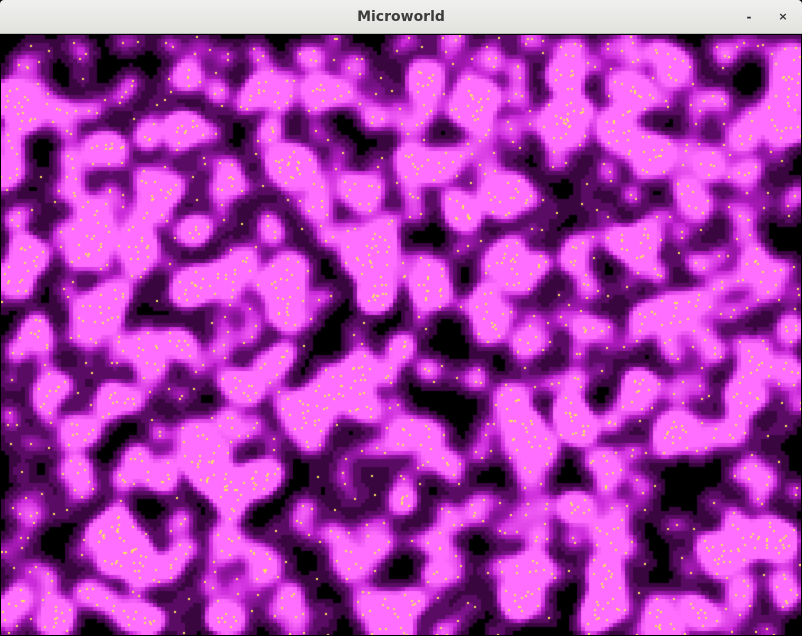 The width and height of the screenshot is (802, 636). I want to click on minimize-button: -, so click(749, 17).